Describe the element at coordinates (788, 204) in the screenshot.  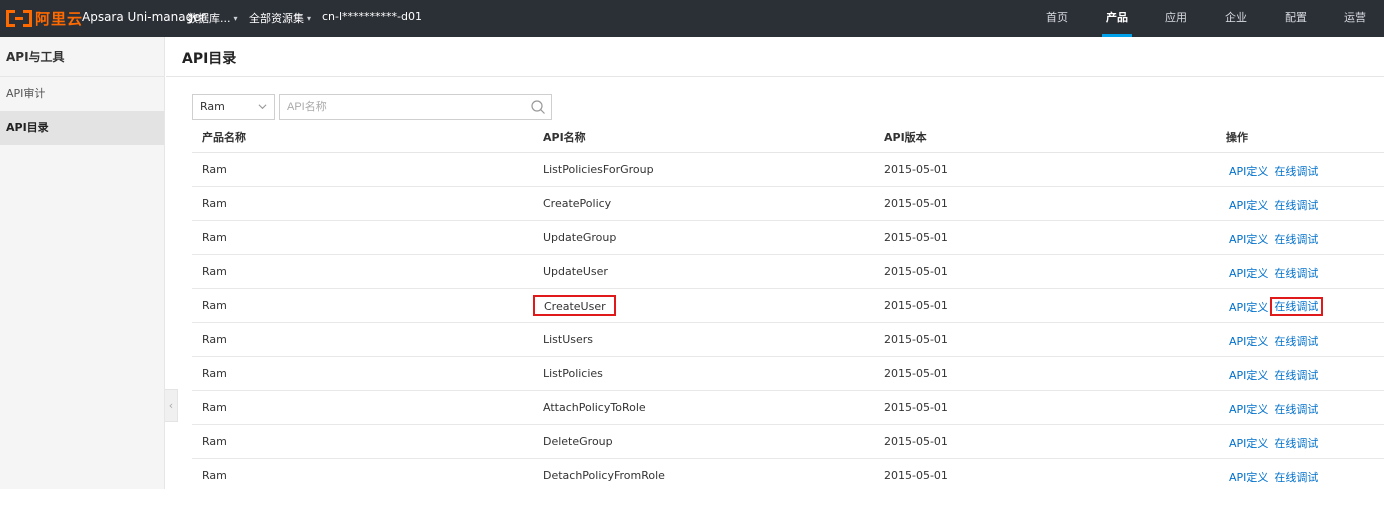
I see `table-row: Ram CreatePolicy 2015-05-01 API定义 在线调试` at that location.